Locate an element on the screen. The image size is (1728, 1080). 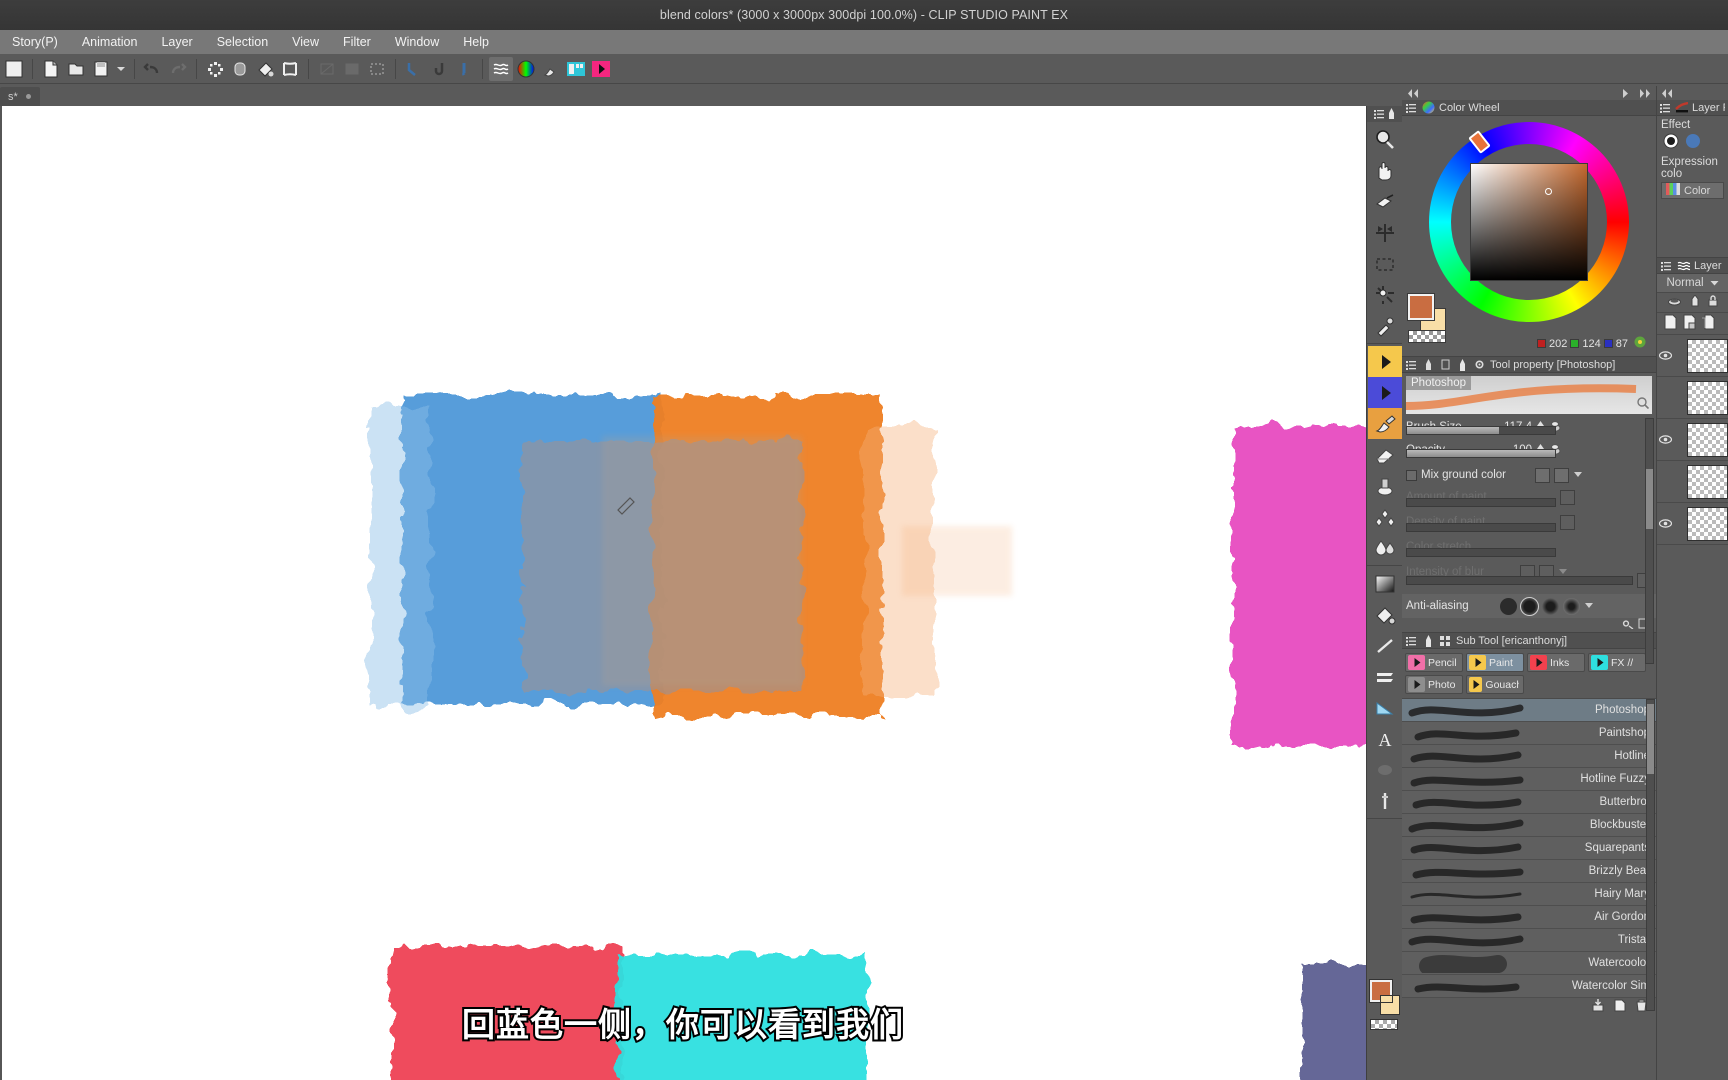
mesh-transform-icon is located at coordinates (290, 69).